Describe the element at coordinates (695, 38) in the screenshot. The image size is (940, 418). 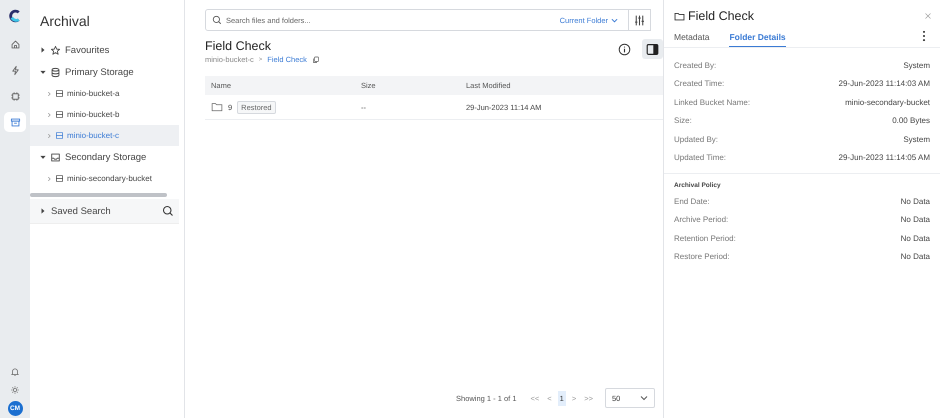
I see `tab: Metadata` at that location.